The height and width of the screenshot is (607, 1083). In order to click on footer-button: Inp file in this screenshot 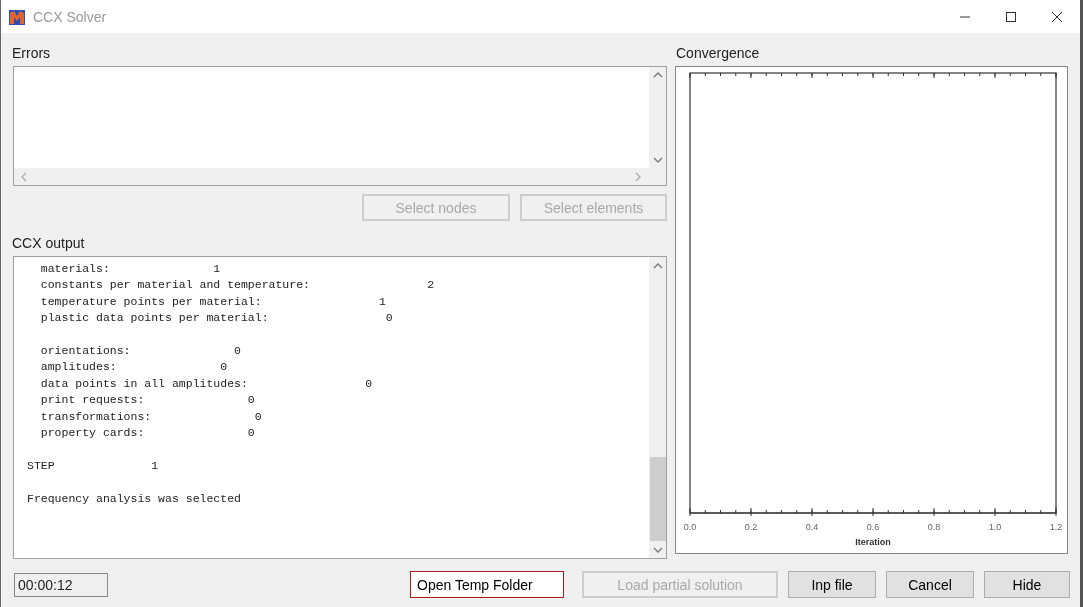, I will do `click(832, 584)`.